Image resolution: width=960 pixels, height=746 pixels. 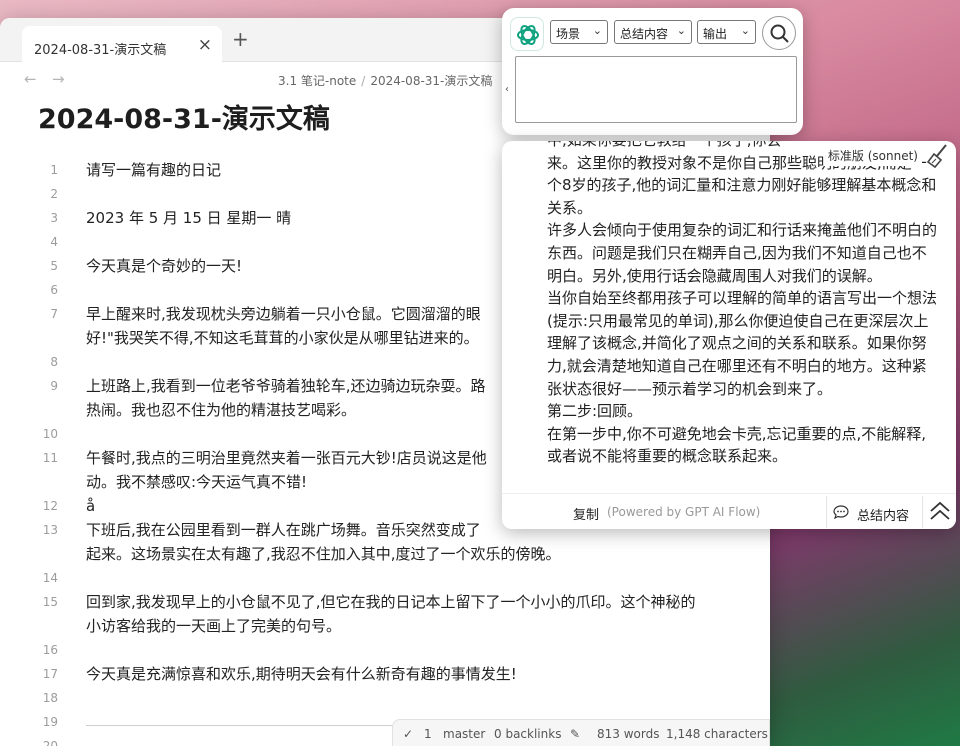 I want to click on summary-button: 总结内容, so click(x=872, y=512).